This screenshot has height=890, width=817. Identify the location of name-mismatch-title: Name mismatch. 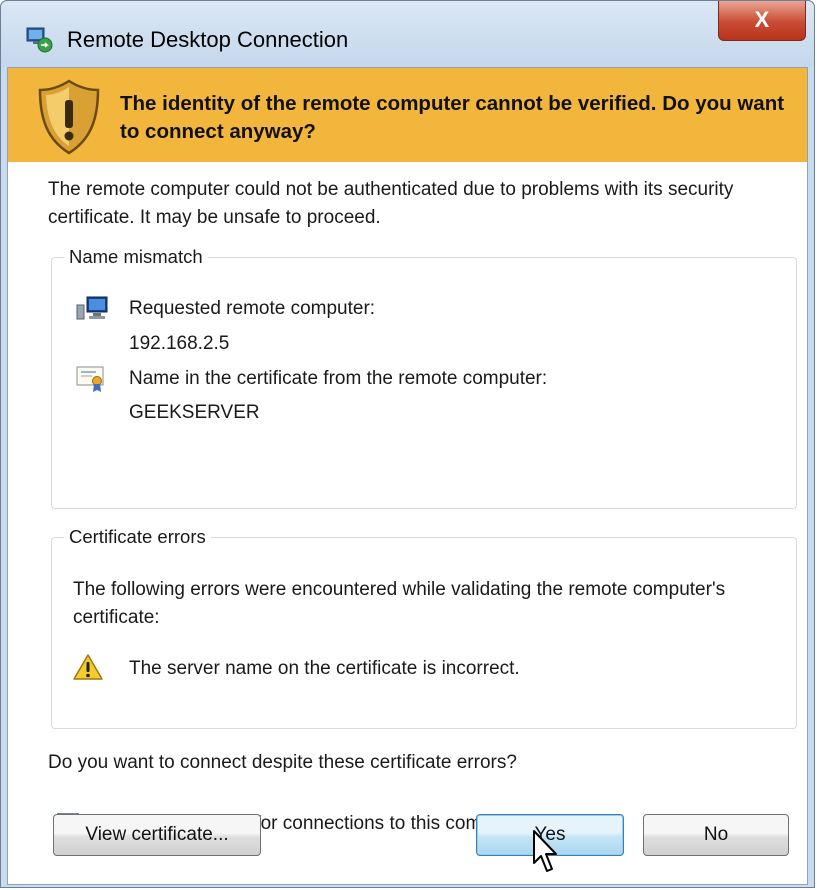
(136, 257).